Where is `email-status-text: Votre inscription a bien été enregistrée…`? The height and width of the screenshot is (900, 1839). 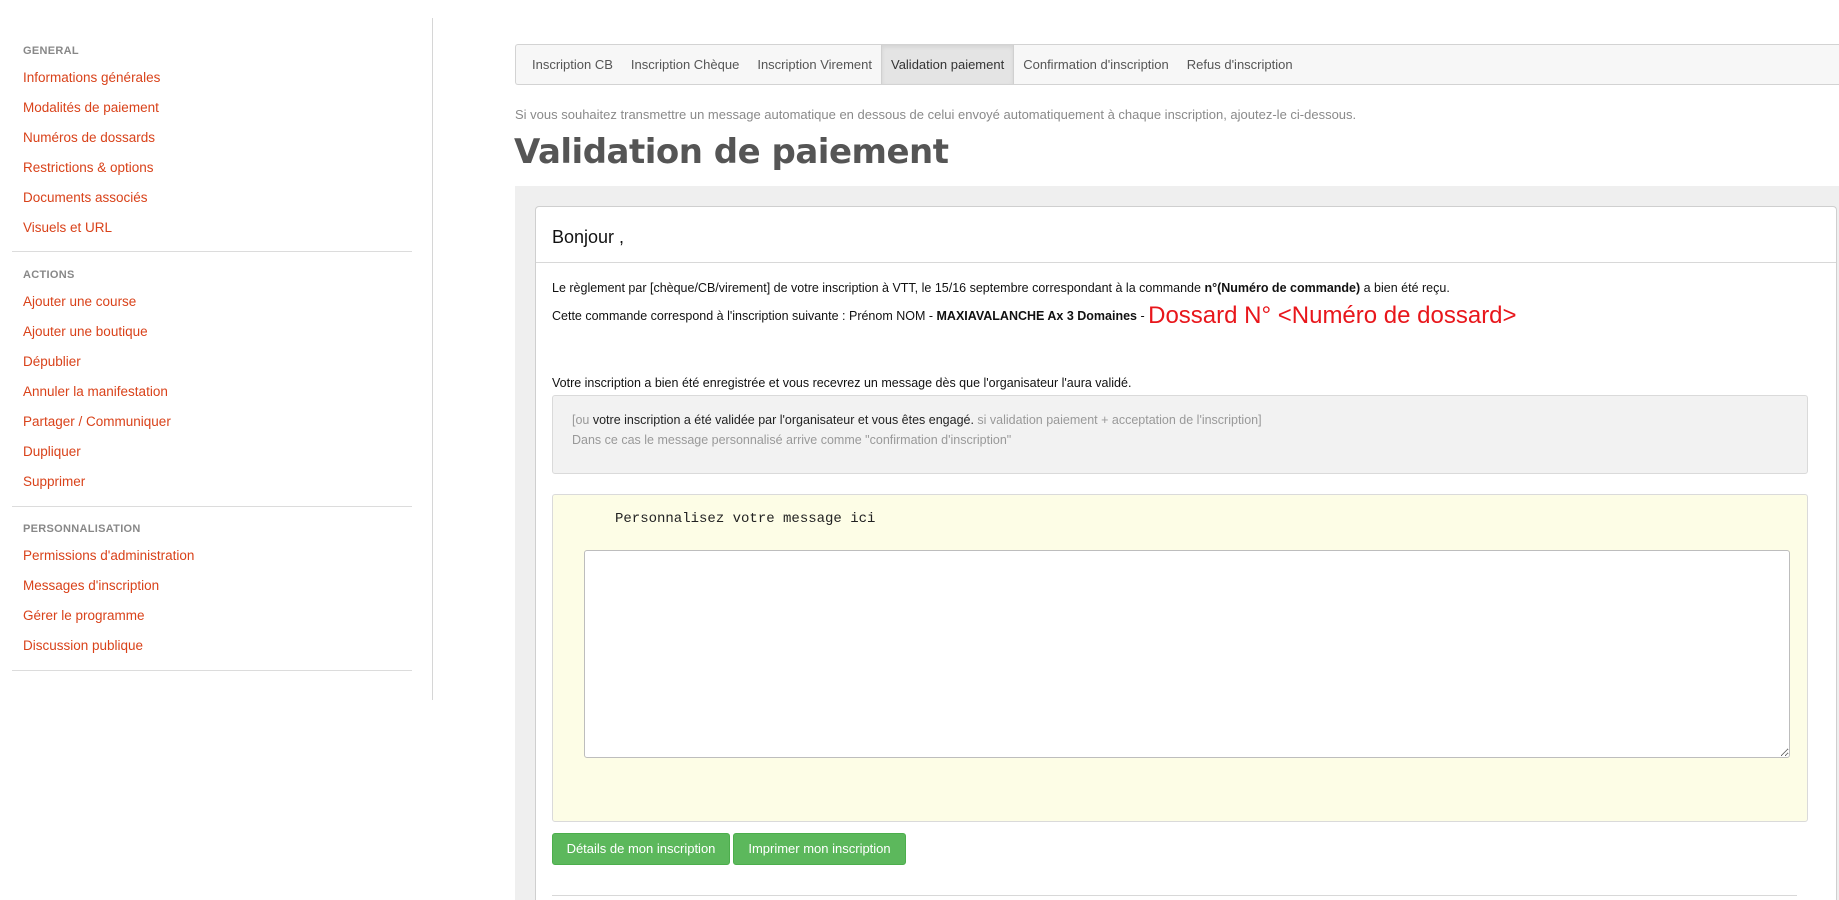 email-status-text: Votre inscription a bien été enregistrée… is located at coordinates (842, 383).